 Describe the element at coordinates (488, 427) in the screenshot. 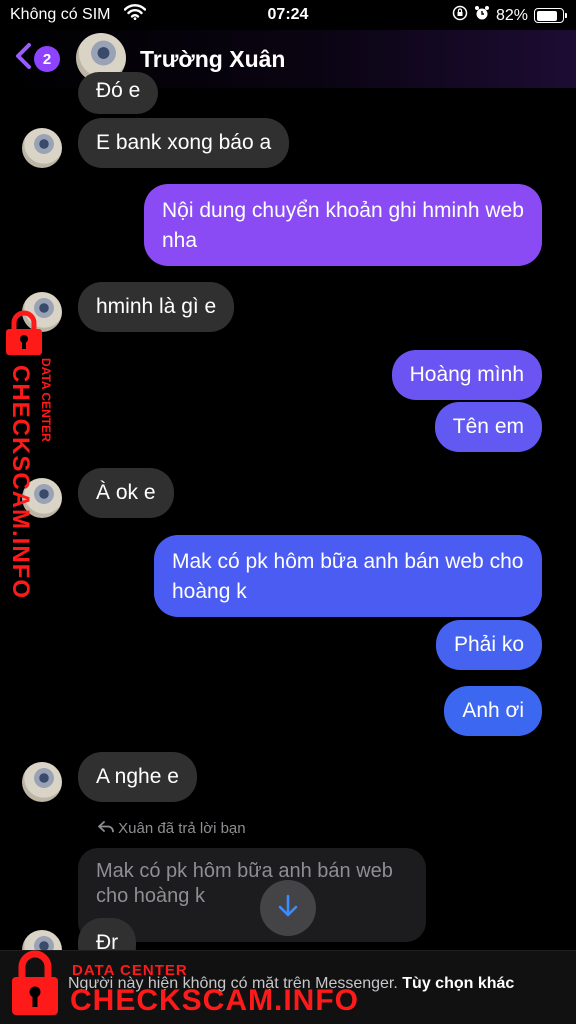

I see `message-bubble-outgoing: Tên em` at that location.